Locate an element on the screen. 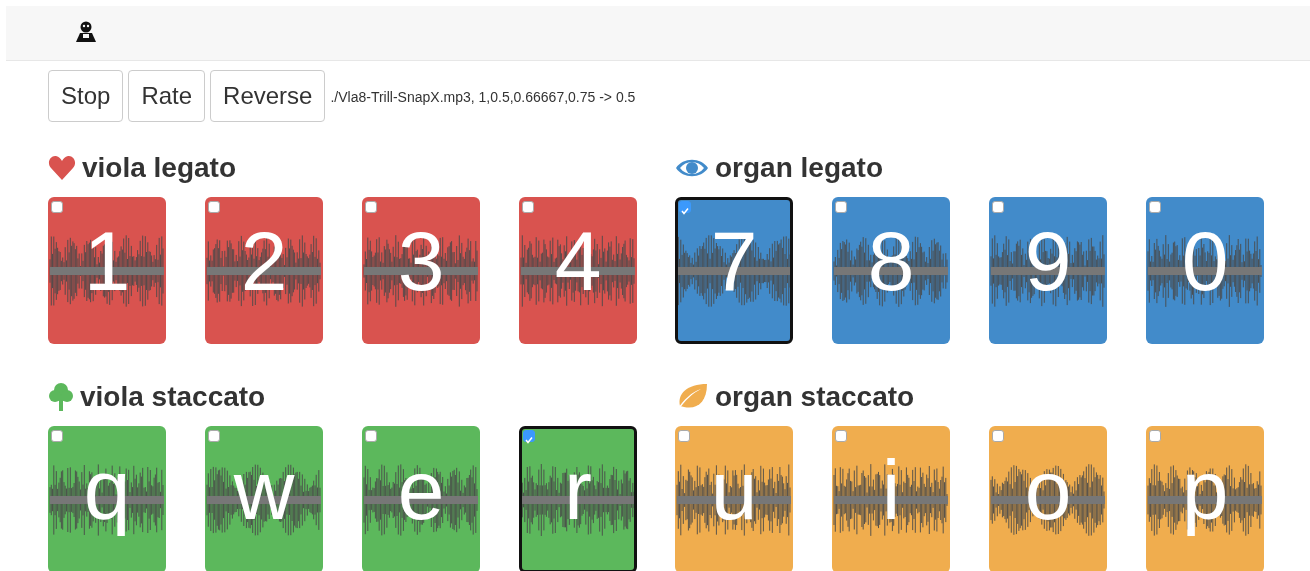 The height and width of the screenshot is (571, 1310). sample-card: e is located at coordinates (421, 498).